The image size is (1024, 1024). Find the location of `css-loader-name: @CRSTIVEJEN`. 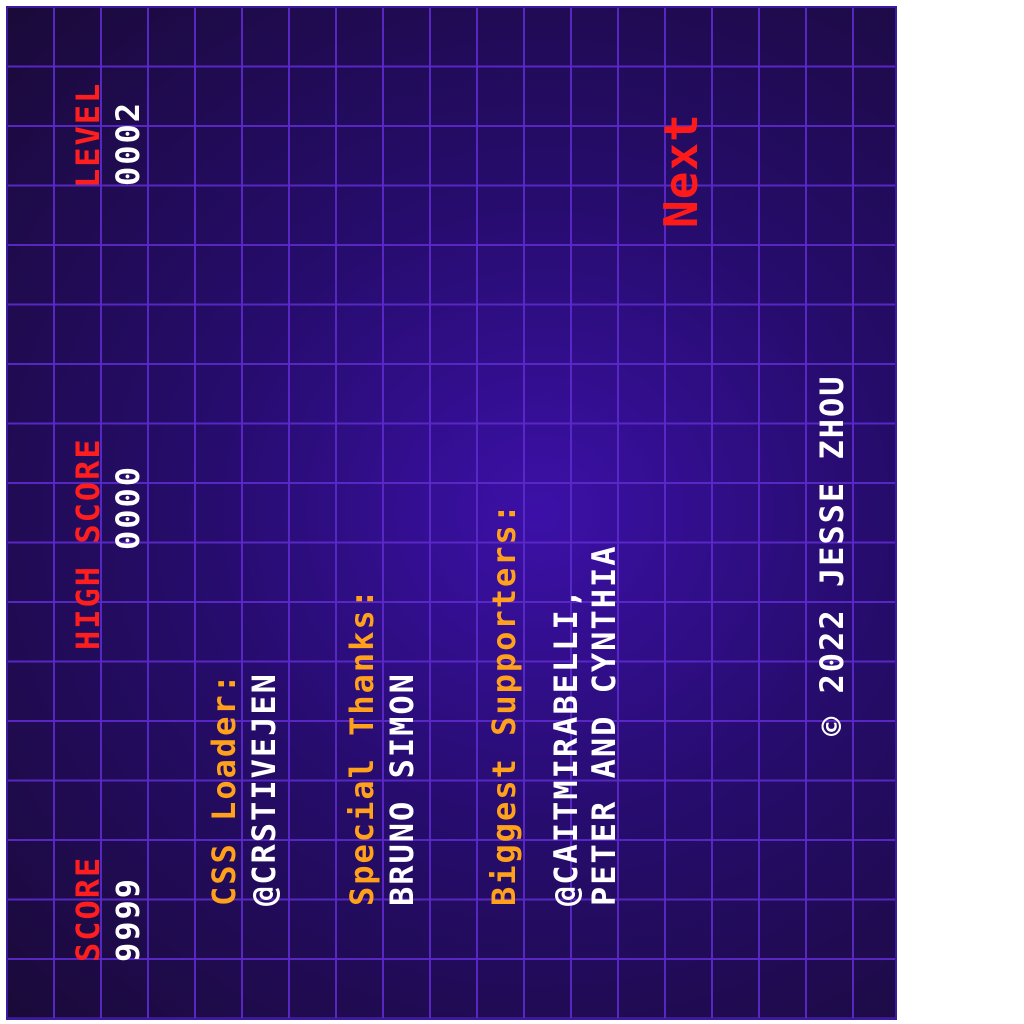

css-loader-name: @CRSTIVEJEN is located at coordinates (264, 789).